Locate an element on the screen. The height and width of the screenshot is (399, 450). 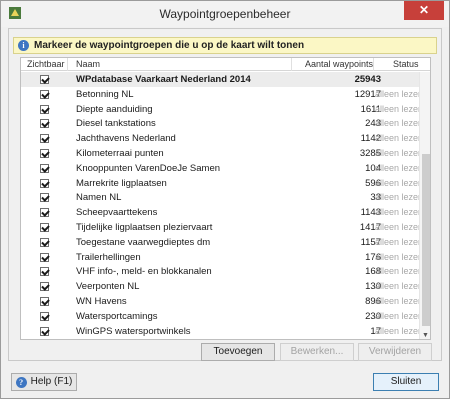
row-name: Betonning NL is located at coordinates (105, 94).